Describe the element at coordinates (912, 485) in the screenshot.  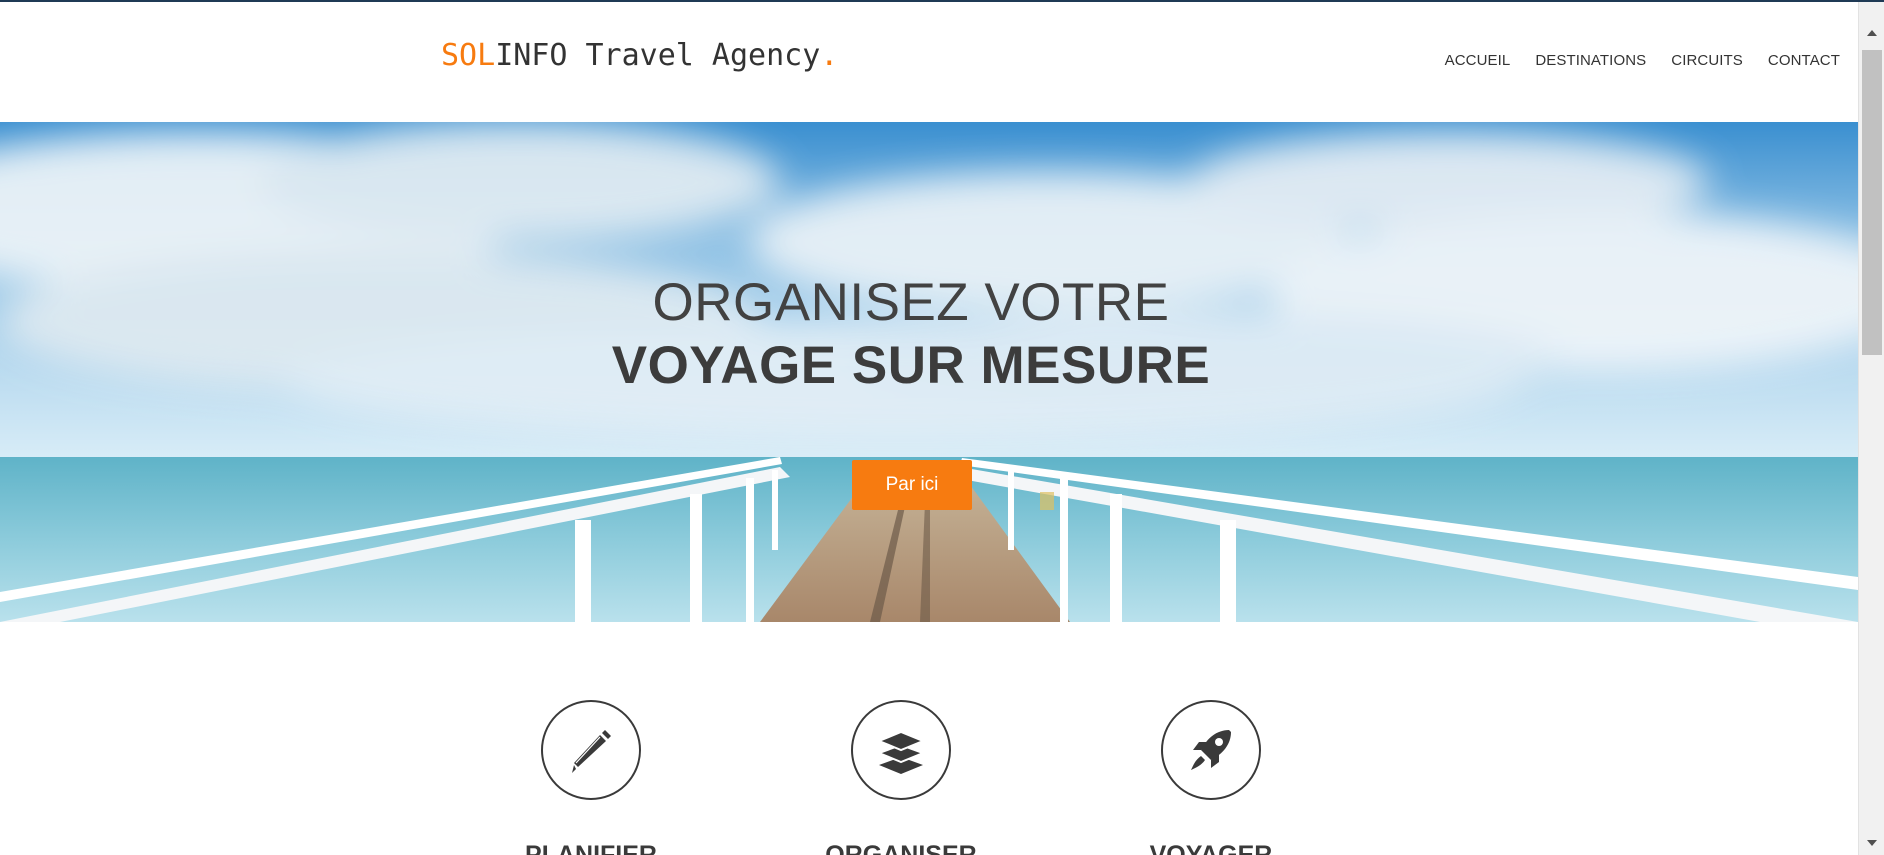
I see `cta-button: Par ici` at that location.